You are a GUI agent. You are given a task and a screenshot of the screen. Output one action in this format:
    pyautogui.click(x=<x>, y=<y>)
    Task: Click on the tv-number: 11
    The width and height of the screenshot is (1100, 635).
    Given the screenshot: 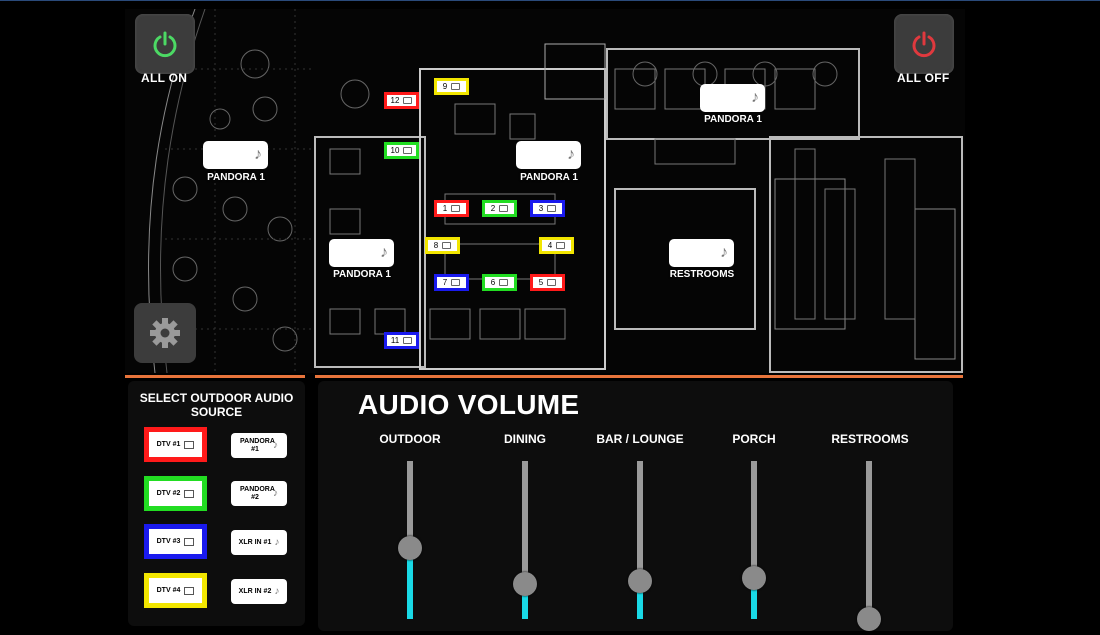 What is the action you would take?
    pyautogui.click(x=395, y=340)
    